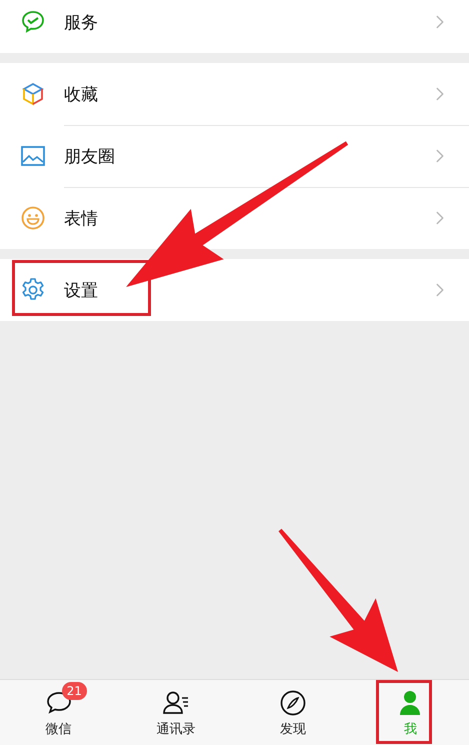 The height and width of the screenshot is (745, 469). Describe the element at coordinates (293, 703) in the screenshot. I see `compass-icon` at that location.